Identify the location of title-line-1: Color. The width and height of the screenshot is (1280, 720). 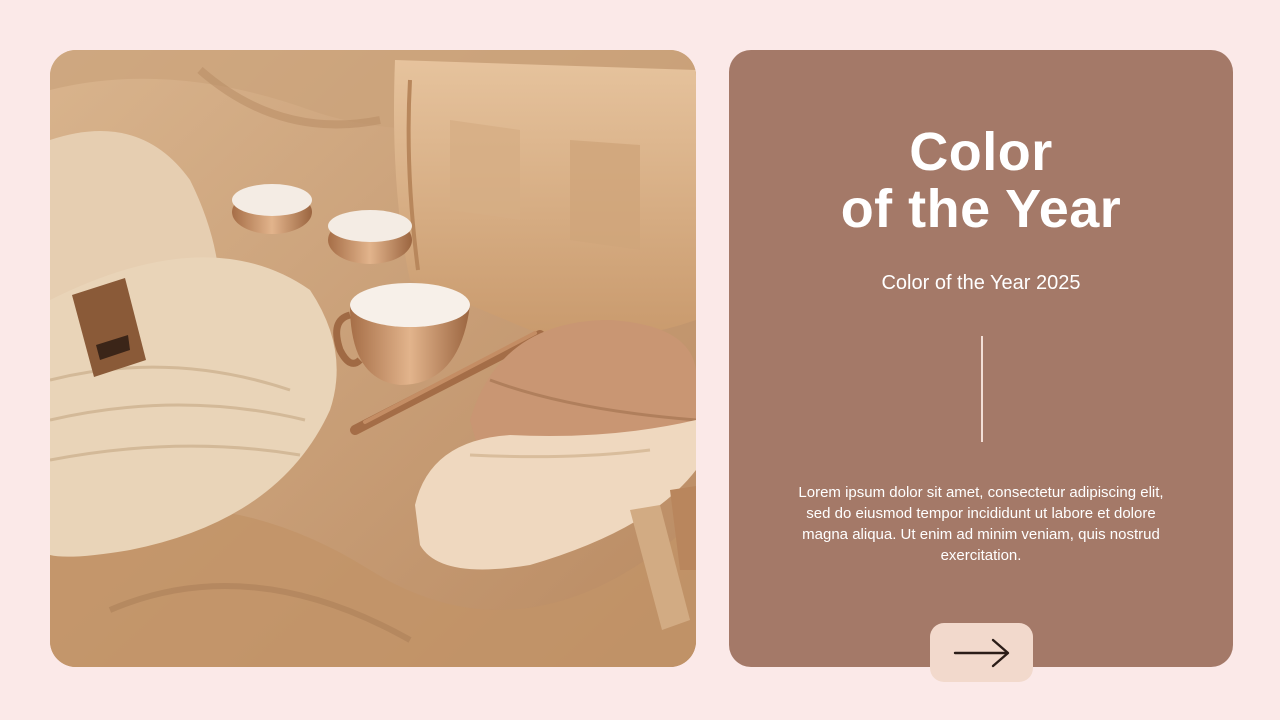
(981, 152).